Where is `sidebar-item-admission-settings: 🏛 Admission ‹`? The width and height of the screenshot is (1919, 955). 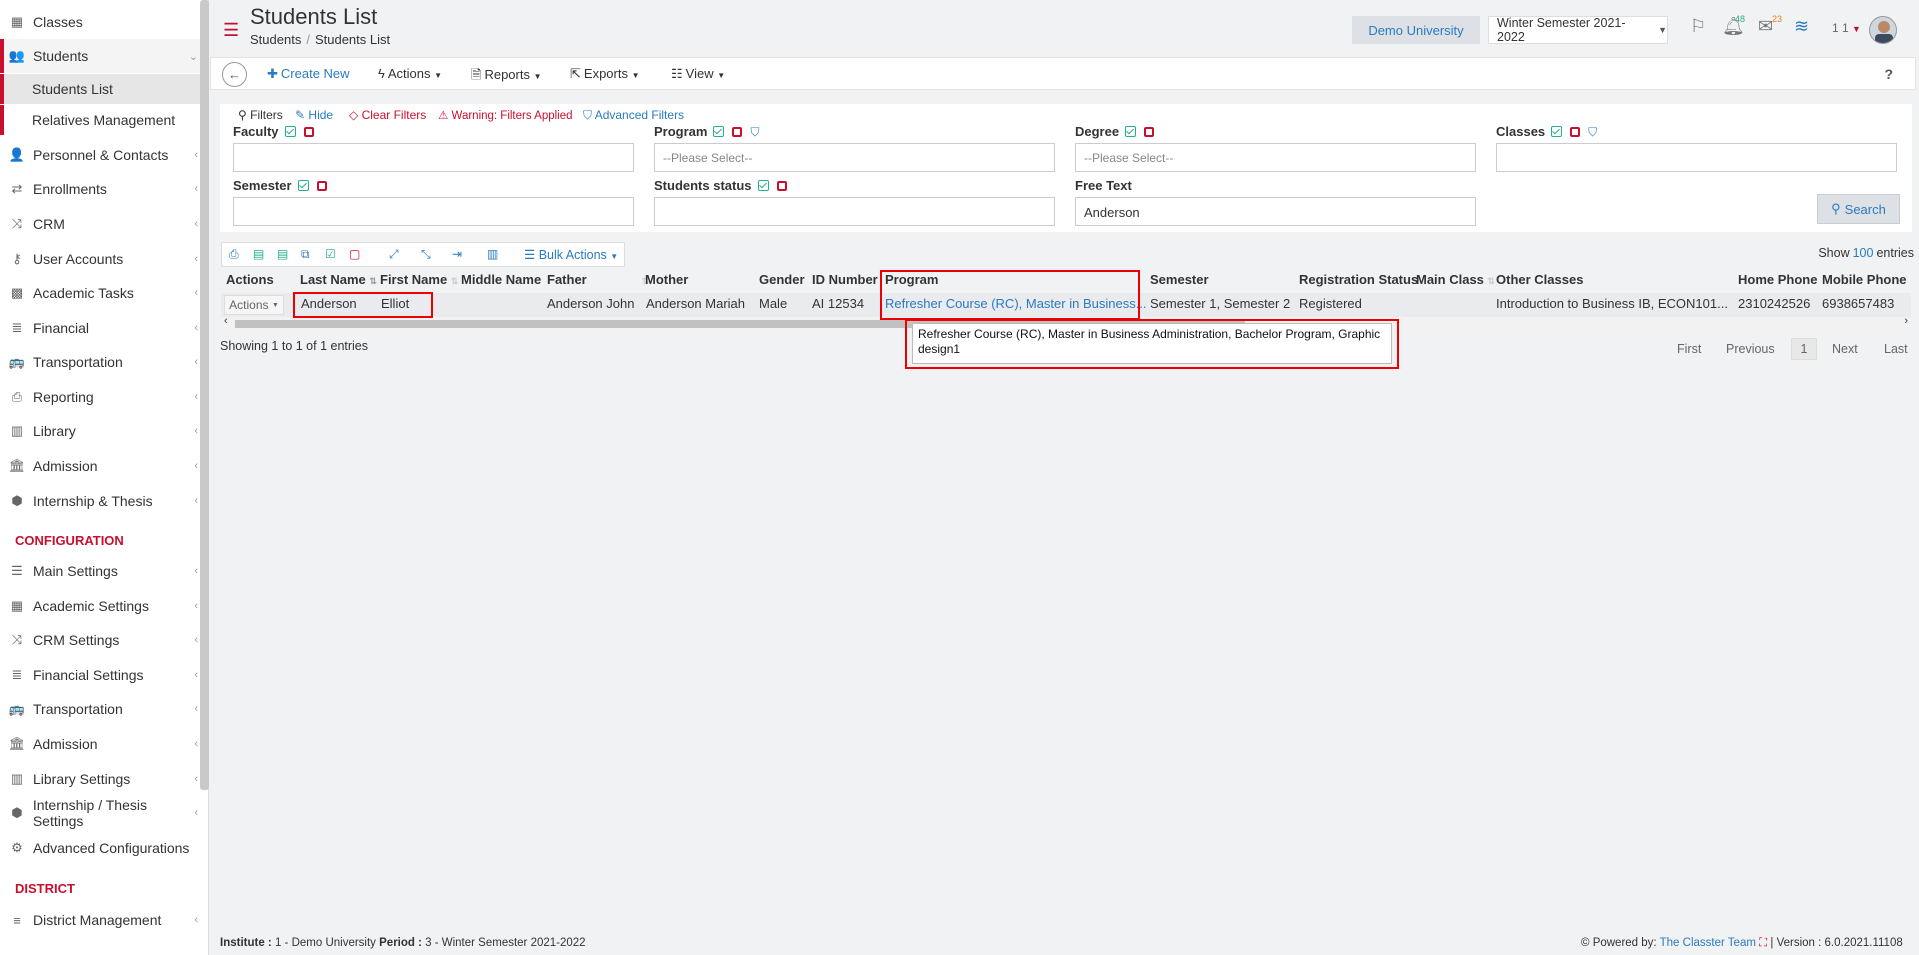
sidebar-item-admission-settings: 🏛 Admission ‹ is located at coordinates (100, 744).